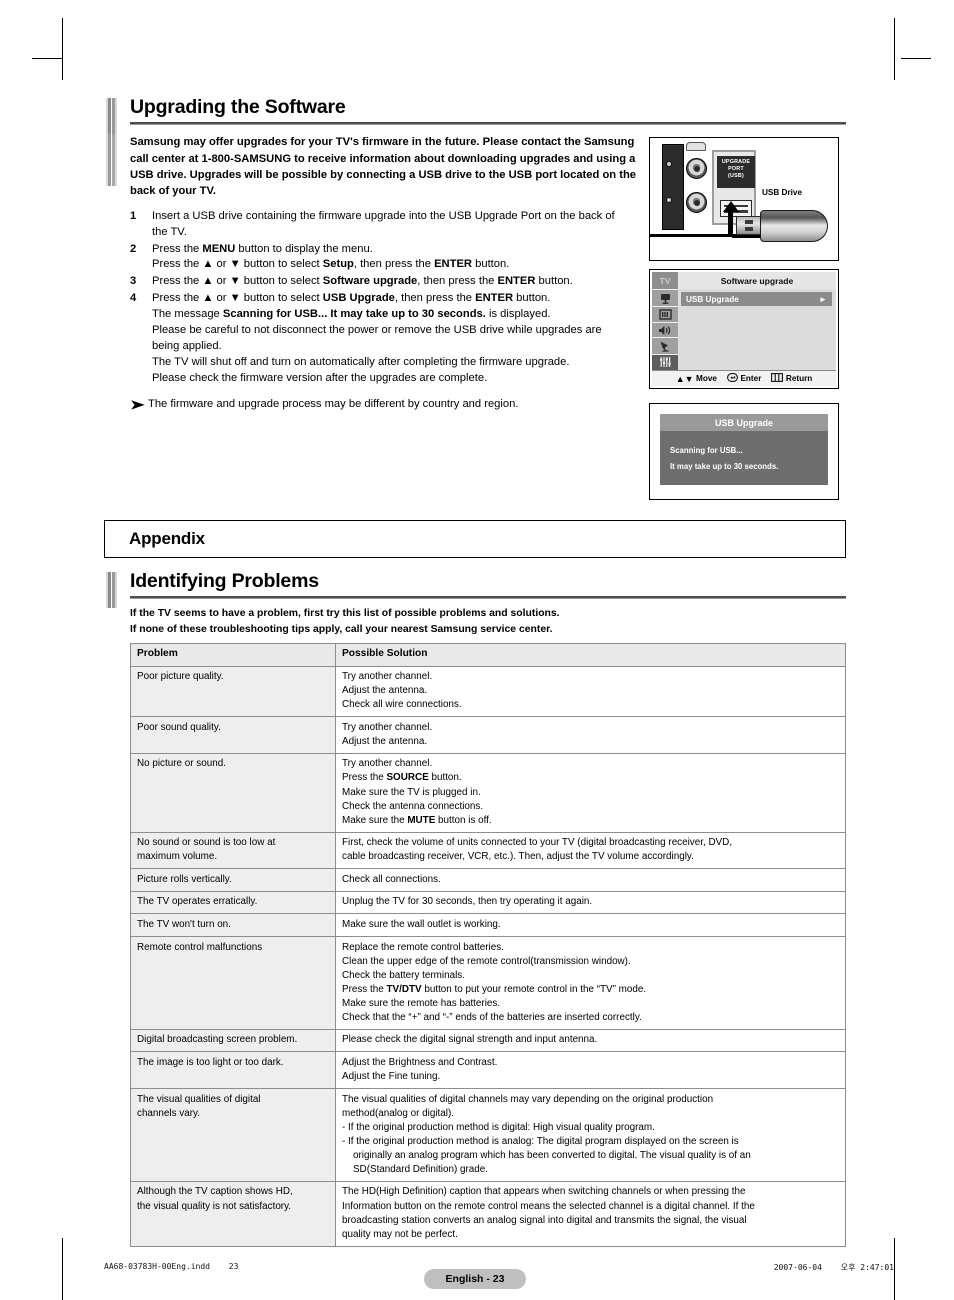  What do you see at coordinates (757, 280) in the screenshot?
I see `osd-title: Software upgrade` at bounding box center [757, 280].